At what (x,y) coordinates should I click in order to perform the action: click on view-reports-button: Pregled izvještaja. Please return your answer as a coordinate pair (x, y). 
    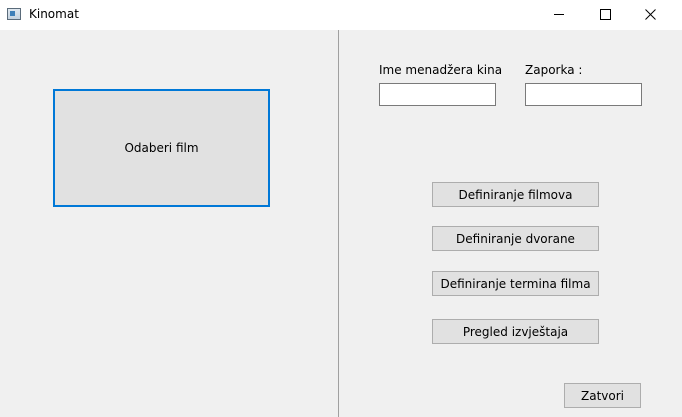
    Looking at the image, I should click on (515, 331).